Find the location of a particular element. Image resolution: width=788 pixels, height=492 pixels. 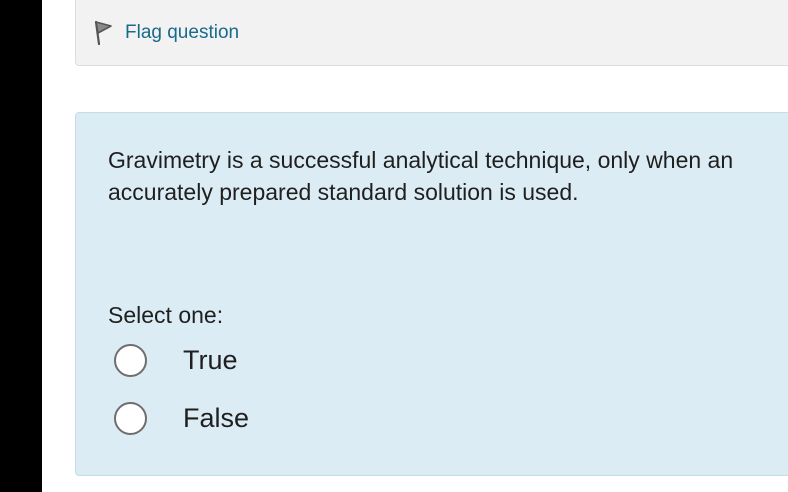

flag-question-link: Flag question is located at coordinates (166, 33).